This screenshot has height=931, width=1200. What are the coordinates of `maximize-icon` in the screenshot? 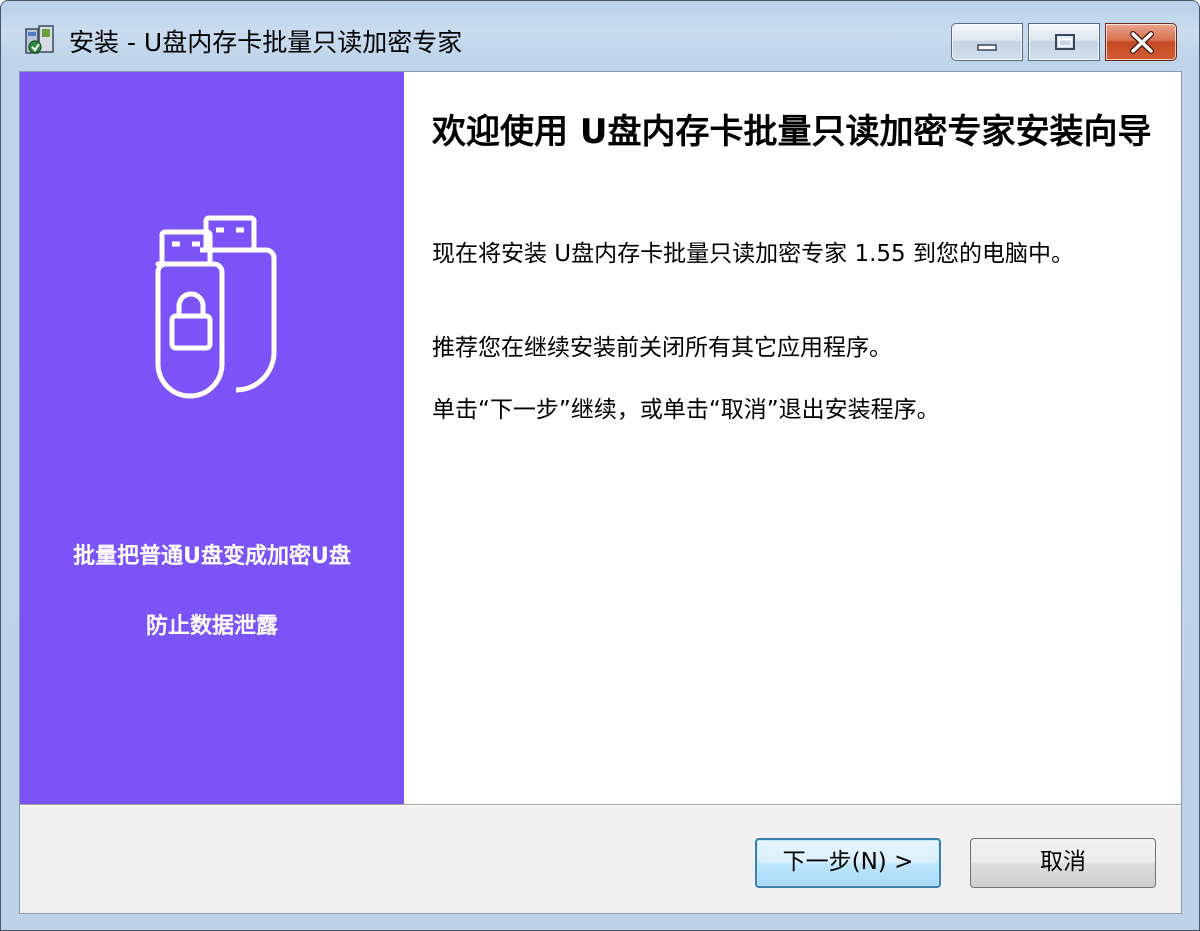 It's located at (1065, 42).